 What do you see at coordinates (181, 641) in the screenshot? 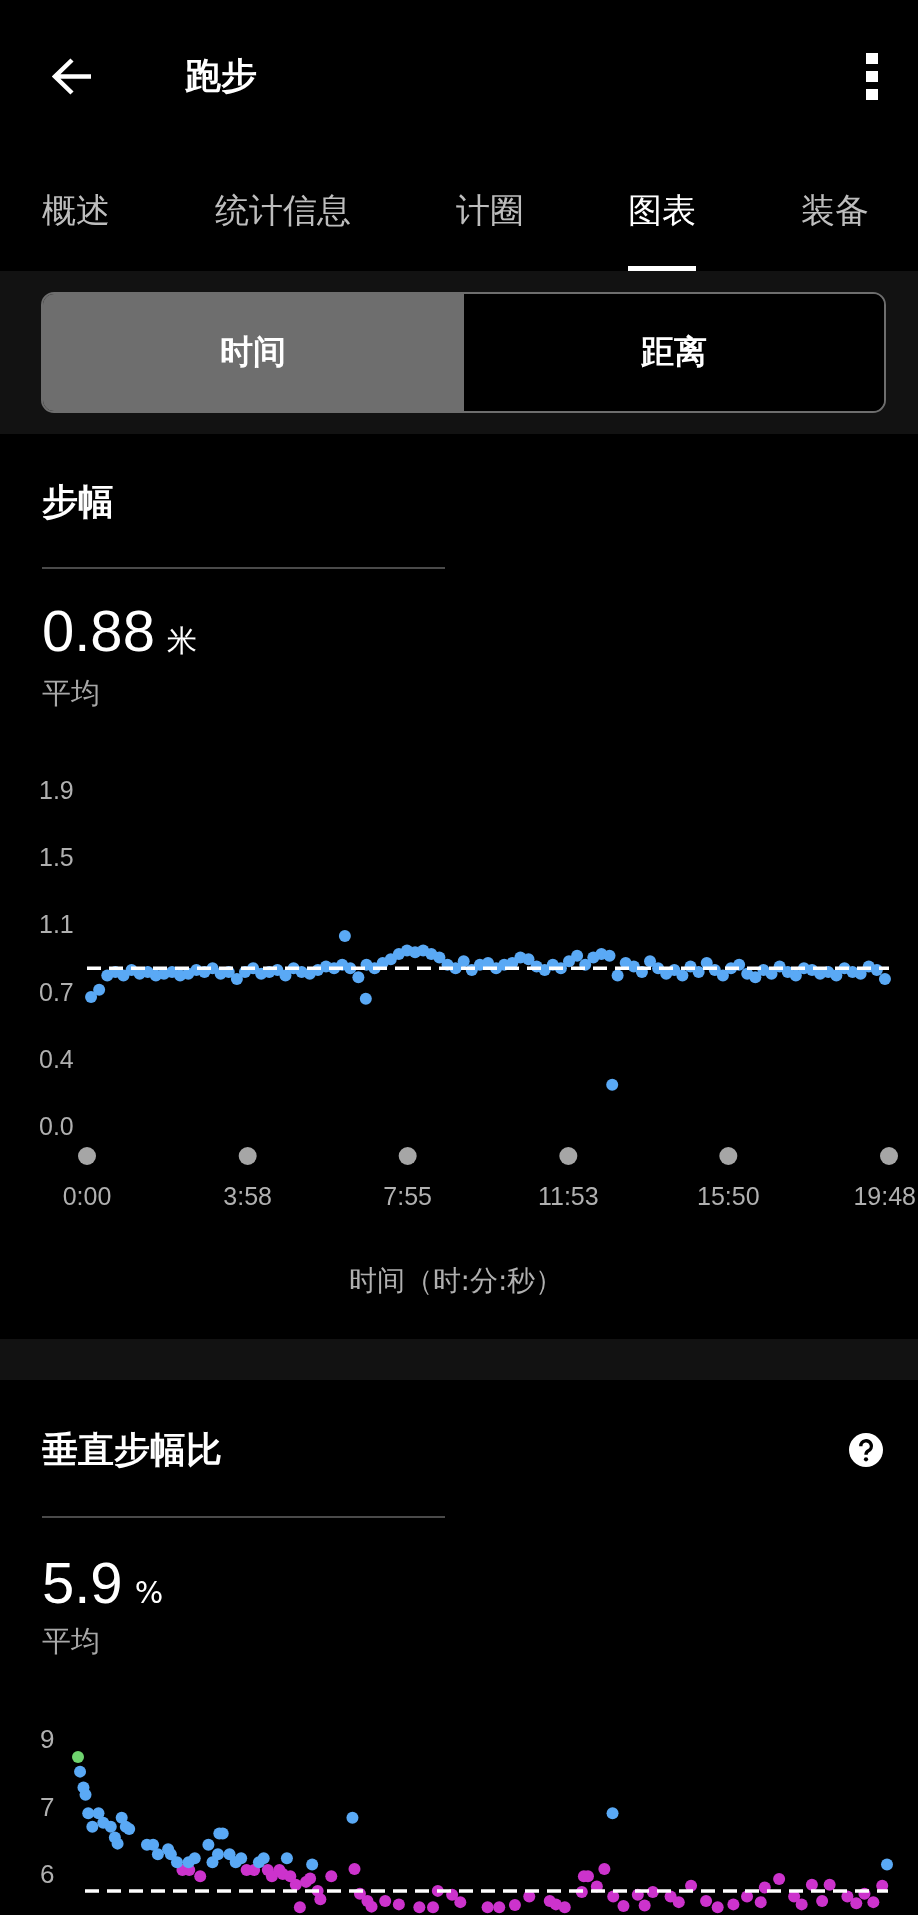
I see `unit-label: 米` at bounding box center [181, 641].